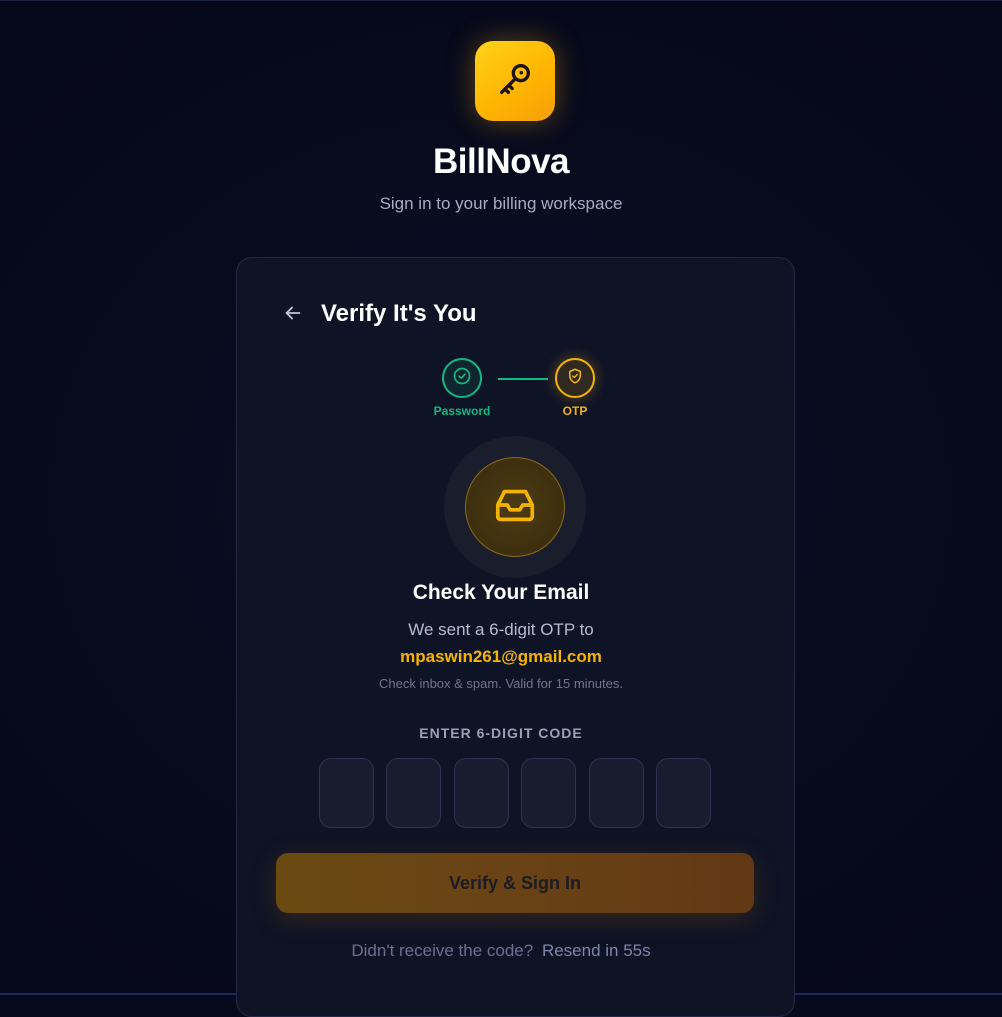 Image resolution: width=1002 pixels, height=1017 pixels. Describe the element at coordinates (501, 656) in the screenshot. I see `recipient-email: mpaswin261@gmail.com` at that location.